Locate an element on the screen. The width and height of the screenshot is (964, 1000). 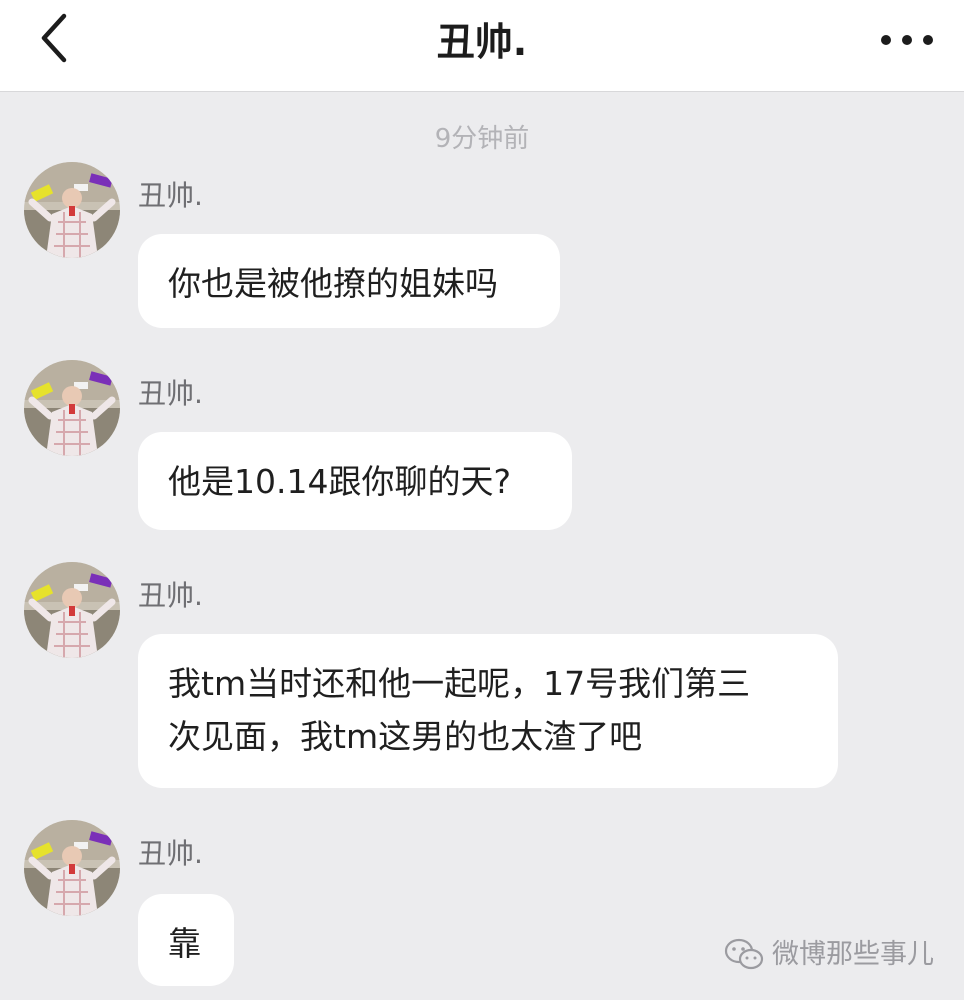
chat-title: 丑帅. is located at coordinates (482, 42).